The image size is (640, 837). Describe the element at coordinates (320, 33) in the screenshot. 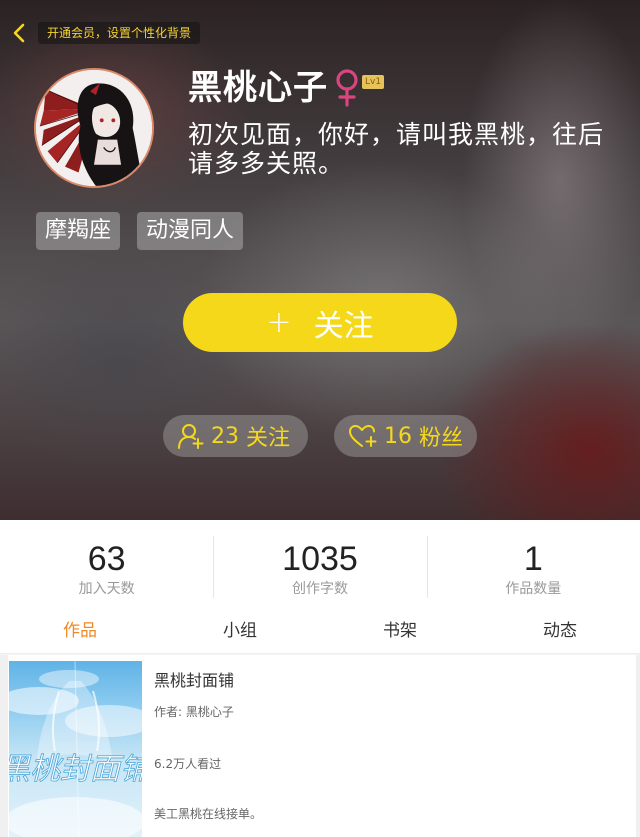

I see `top-bar: 开通会员，设置个性化背景` at that location.